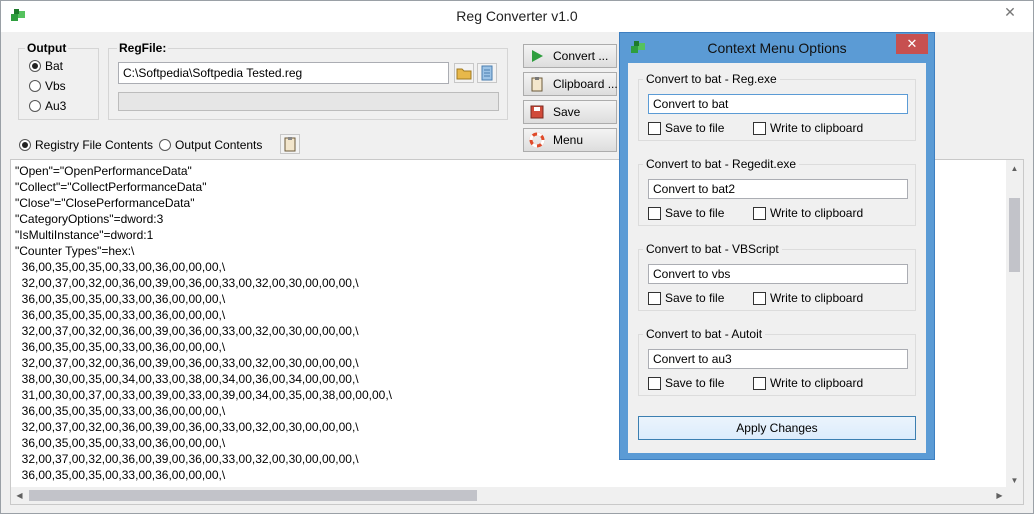 Image resolution: width=1034 pixels, height=514 pixels. I want to click on clipboard-icon, so click(290, 144).